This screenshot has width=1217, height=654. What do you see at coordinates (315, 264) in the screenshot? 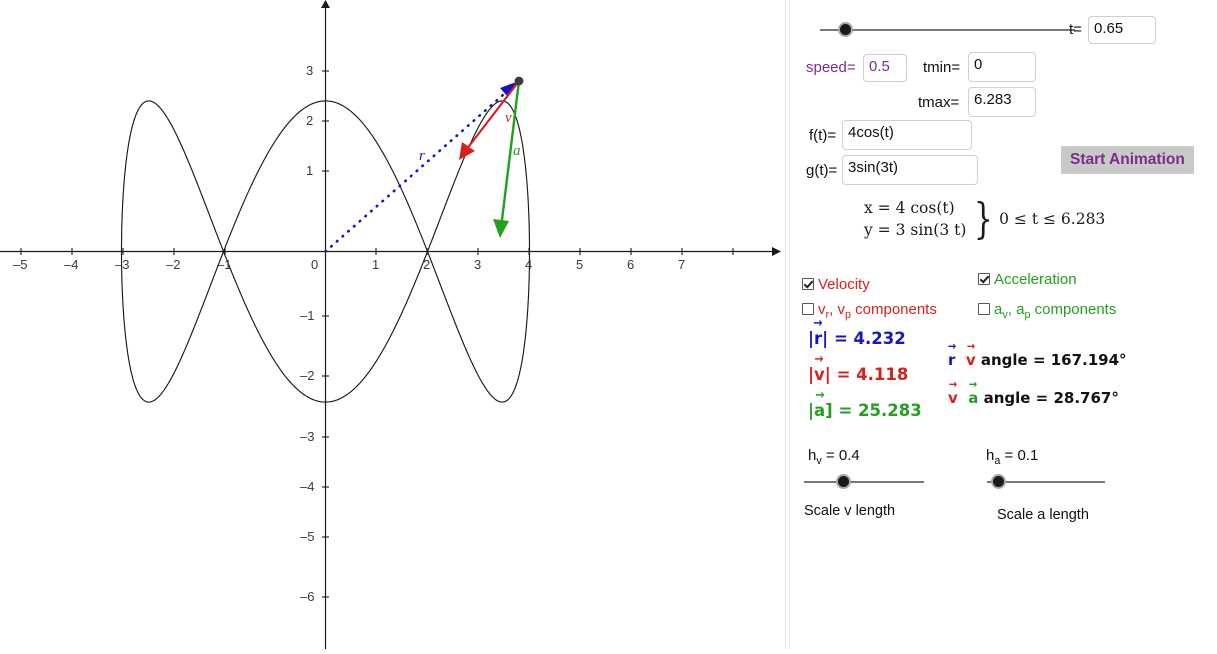
I see `x-tick-label: 0` at bounding box center [315, 264].